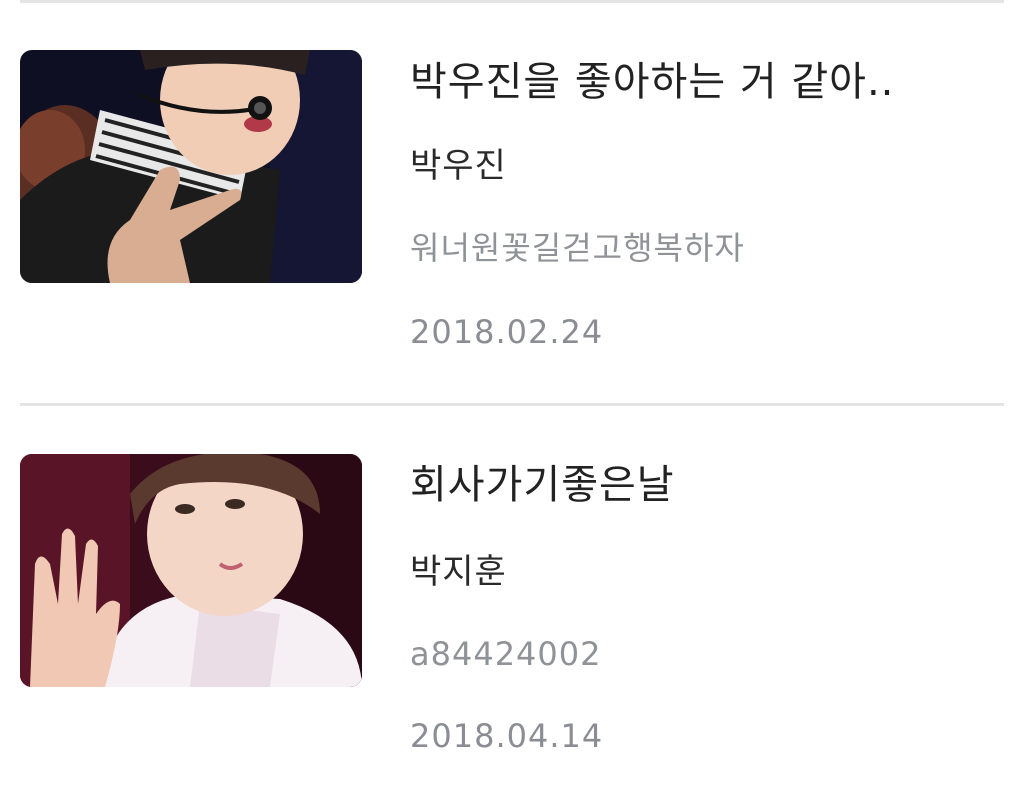 The height and width of the screenshot is (805, 1024). Describe the element at coordinates (458, 166) in the screenshot. I see `story-character: 박우진` at that location.